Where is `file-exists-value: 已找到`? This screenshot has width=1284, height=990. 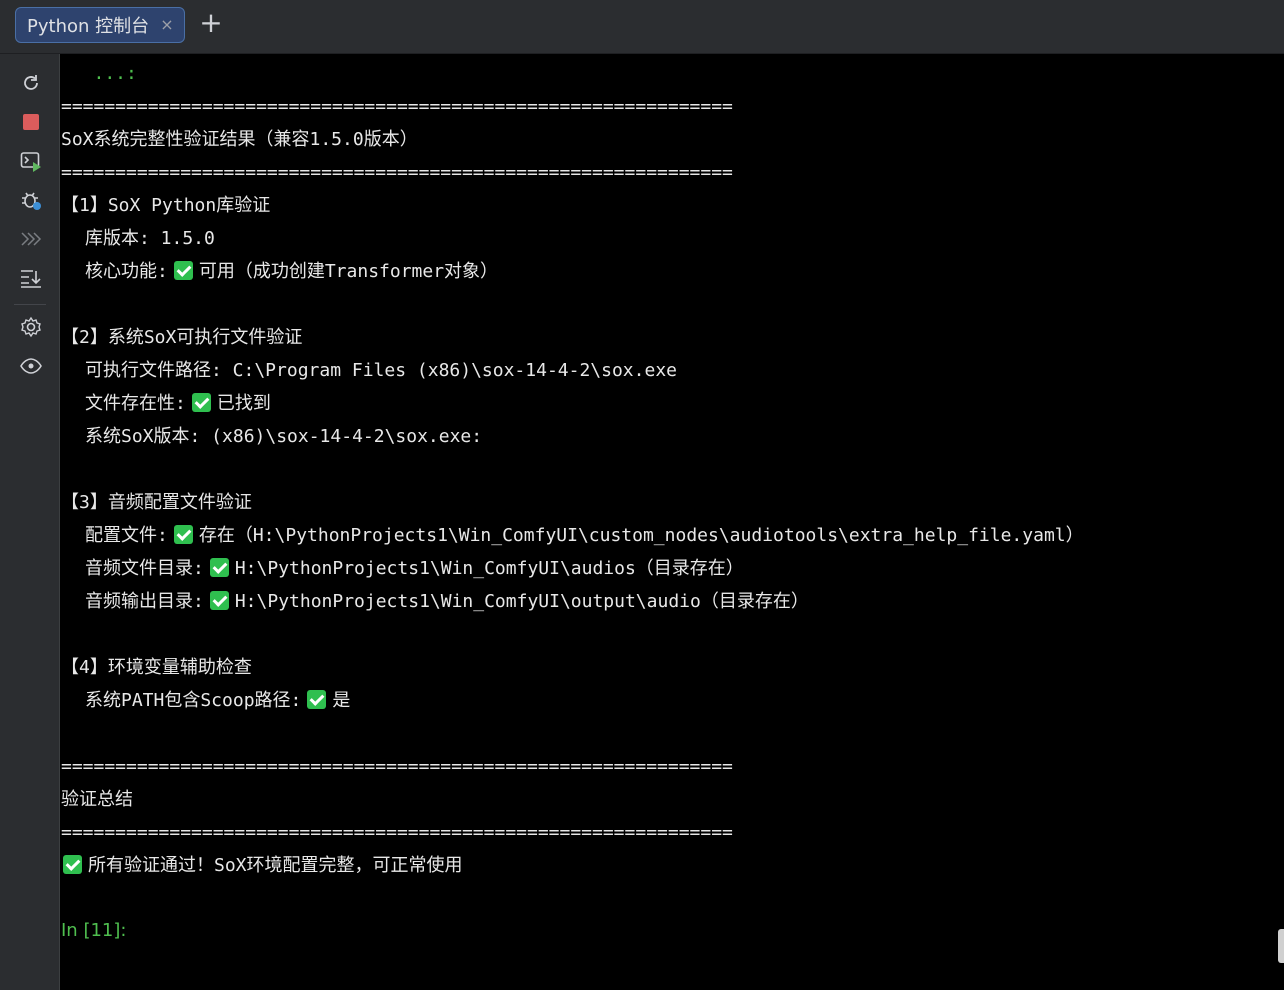
file-exists-value: 已找到 is located at coordinates (243, 403).